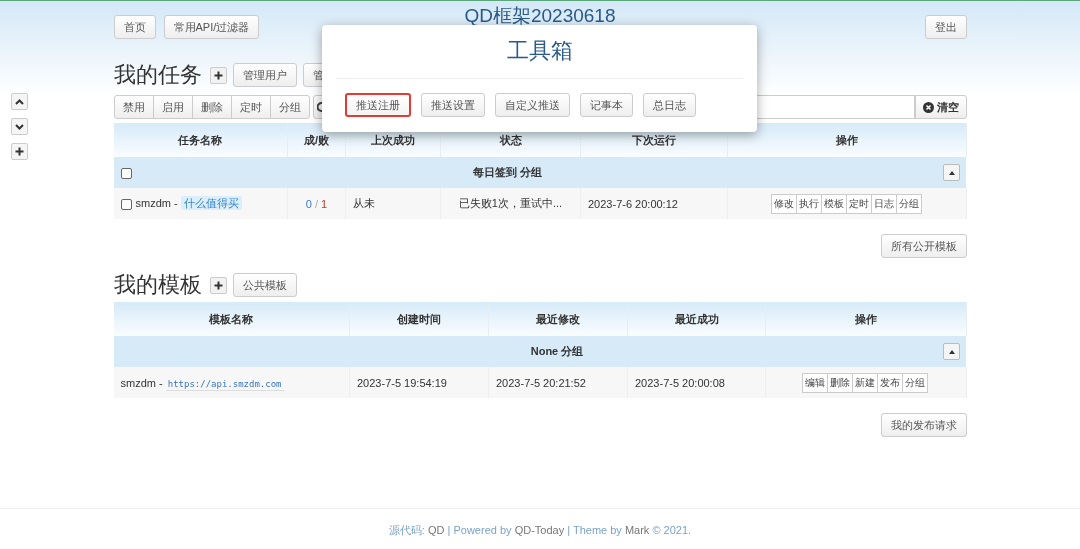 Image resolution: width=1080 pixels, height=549 pixels. Describe the element at coordinates (378, 105) in the screenshot. I see `tool-button: 推送注册` at that location.